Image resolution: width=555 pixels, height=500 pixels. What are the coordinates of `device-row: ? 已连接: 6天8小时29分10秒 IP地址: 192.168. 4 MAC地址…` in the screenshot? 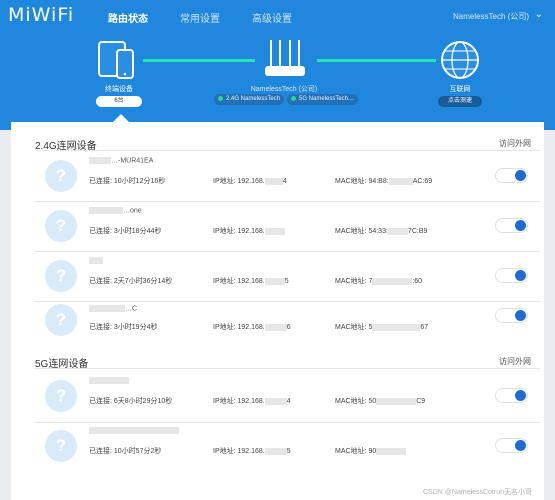 It's located at (287, 396).